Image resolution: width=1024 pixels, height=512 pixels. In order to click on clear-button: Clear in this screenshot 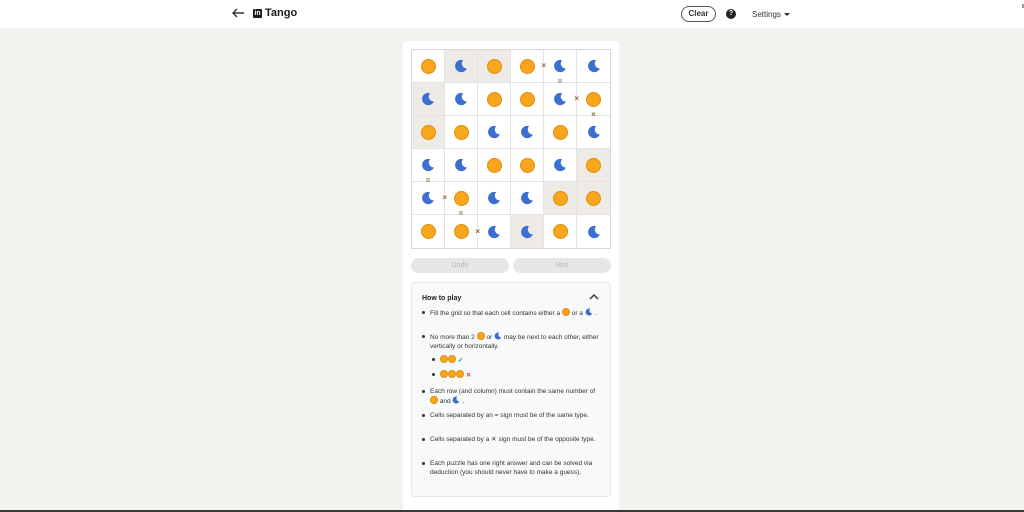, I will do `click(698, 14)`.